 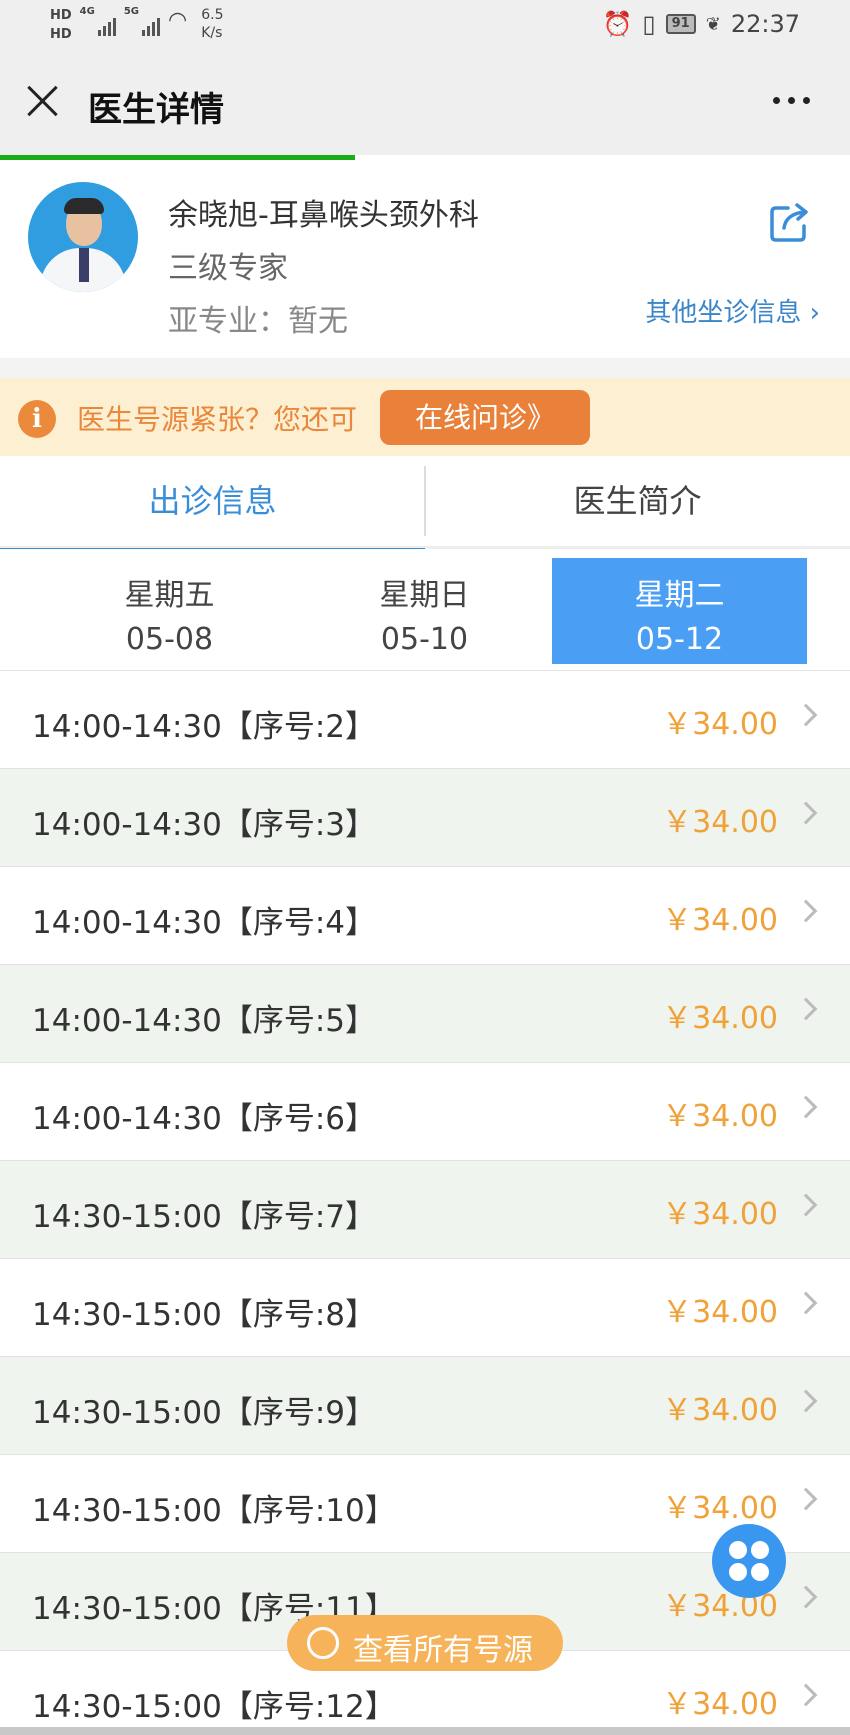 What do you see at coordinates (679, 595) in the screenshot?
I see `date-weekday: 星期二` at bounding box center [679, 595].